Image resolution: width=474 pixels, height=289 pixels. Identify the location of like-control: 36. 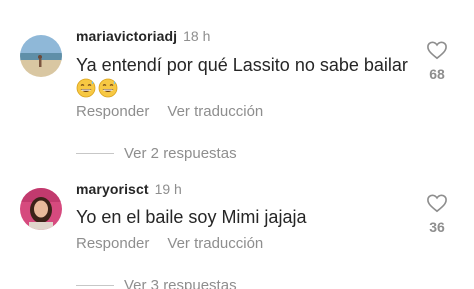
(437, 214).